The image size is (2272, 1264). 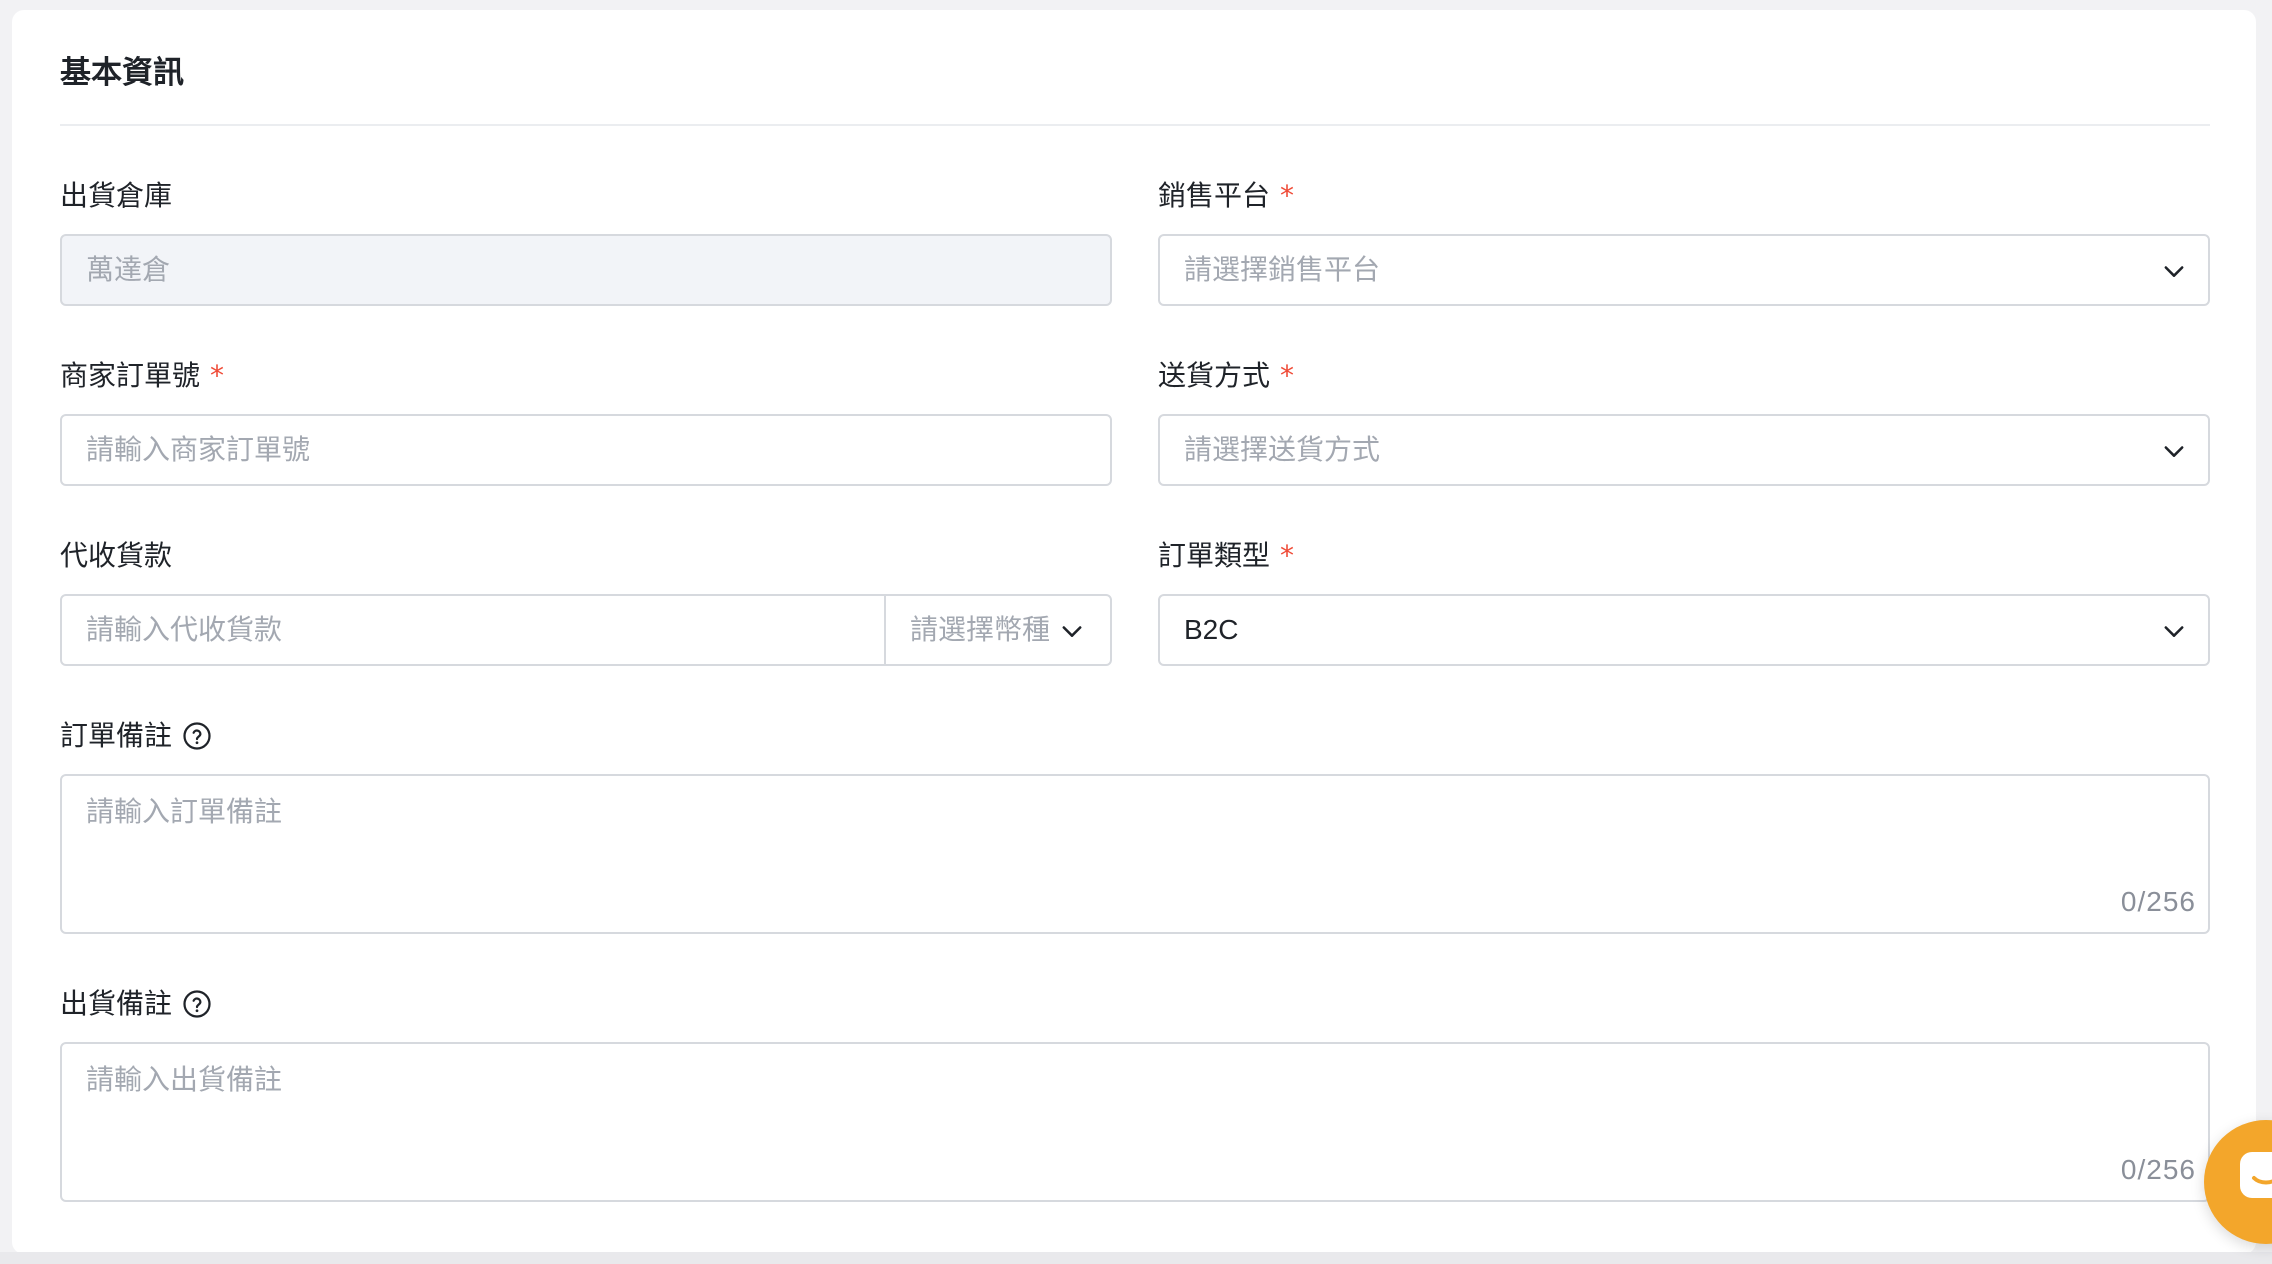 I want to click on order-note-label: 訂單備註, so click(x=136, y=736).